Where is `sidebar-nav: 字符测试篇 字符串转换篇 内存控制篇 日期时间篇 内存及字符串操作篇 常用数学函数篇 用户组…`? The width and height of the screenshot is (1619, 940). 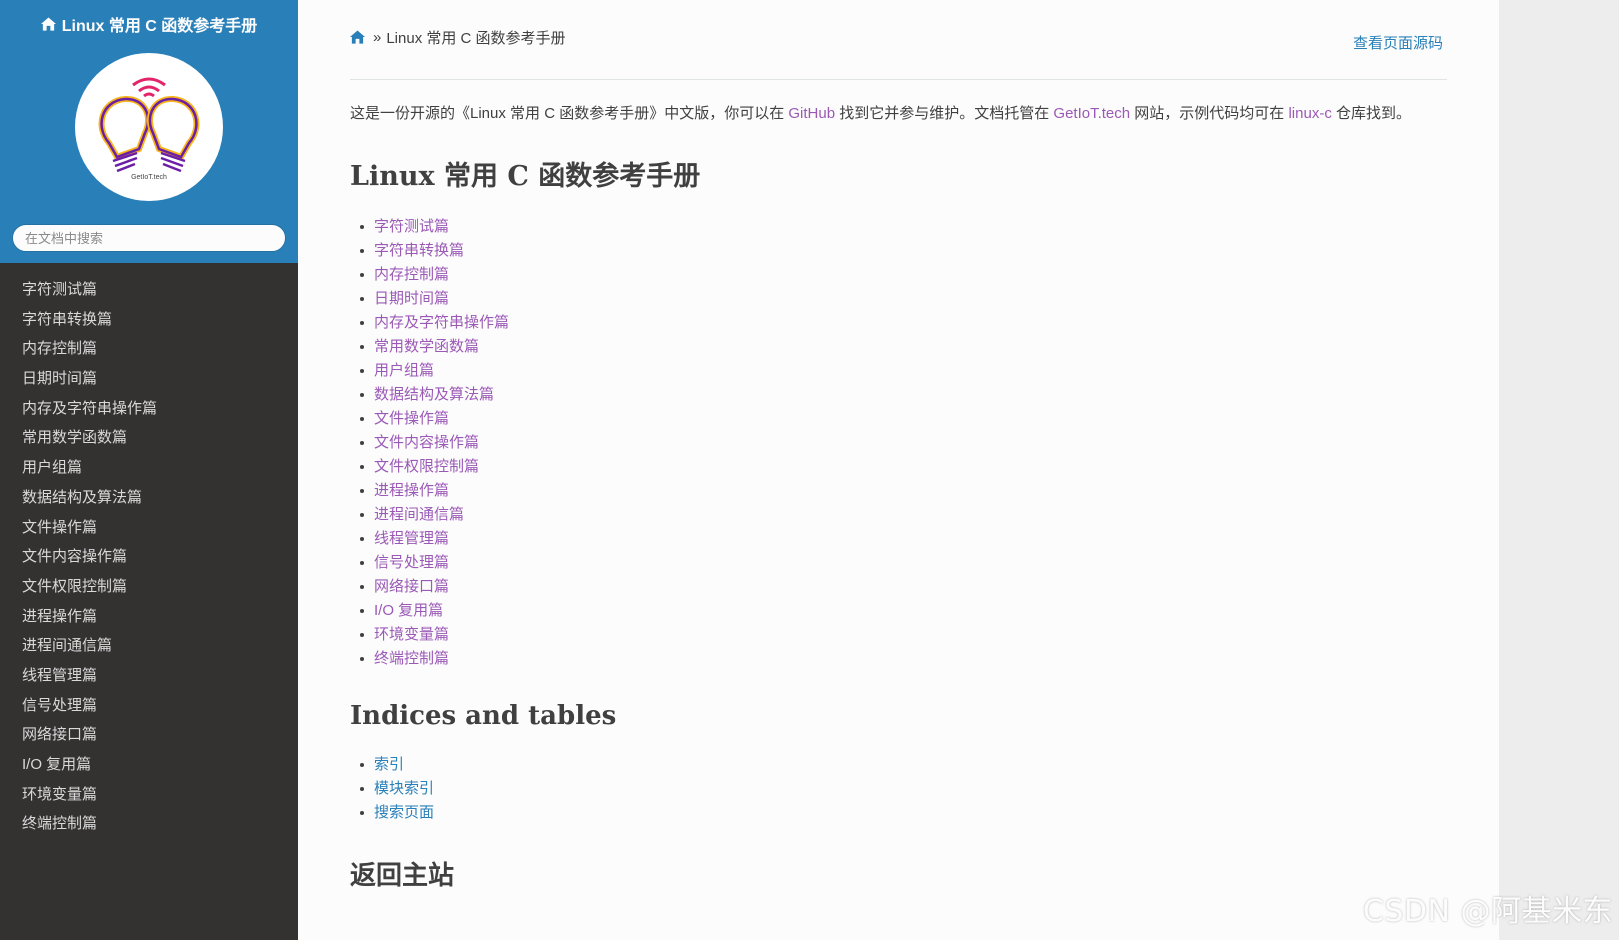 sidebar-nav: 字符测试篇 字符串转换篇 内存控制篇 日期时间篇 内存及字符串操作篇 常用数学函数篇 用户组… is located at coordinates (149, 551).